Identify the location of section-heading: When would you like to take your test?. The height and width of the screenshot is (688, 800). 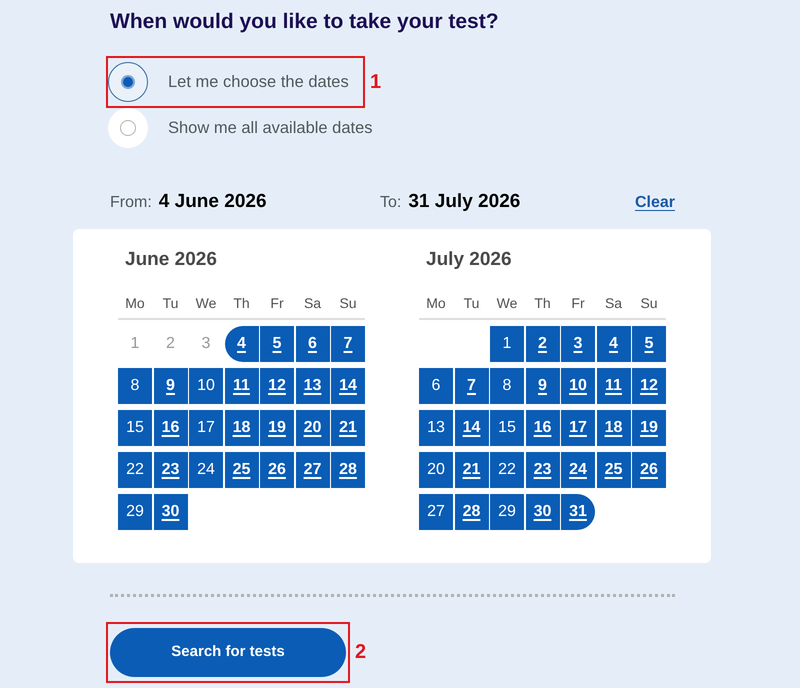
(304, 22).